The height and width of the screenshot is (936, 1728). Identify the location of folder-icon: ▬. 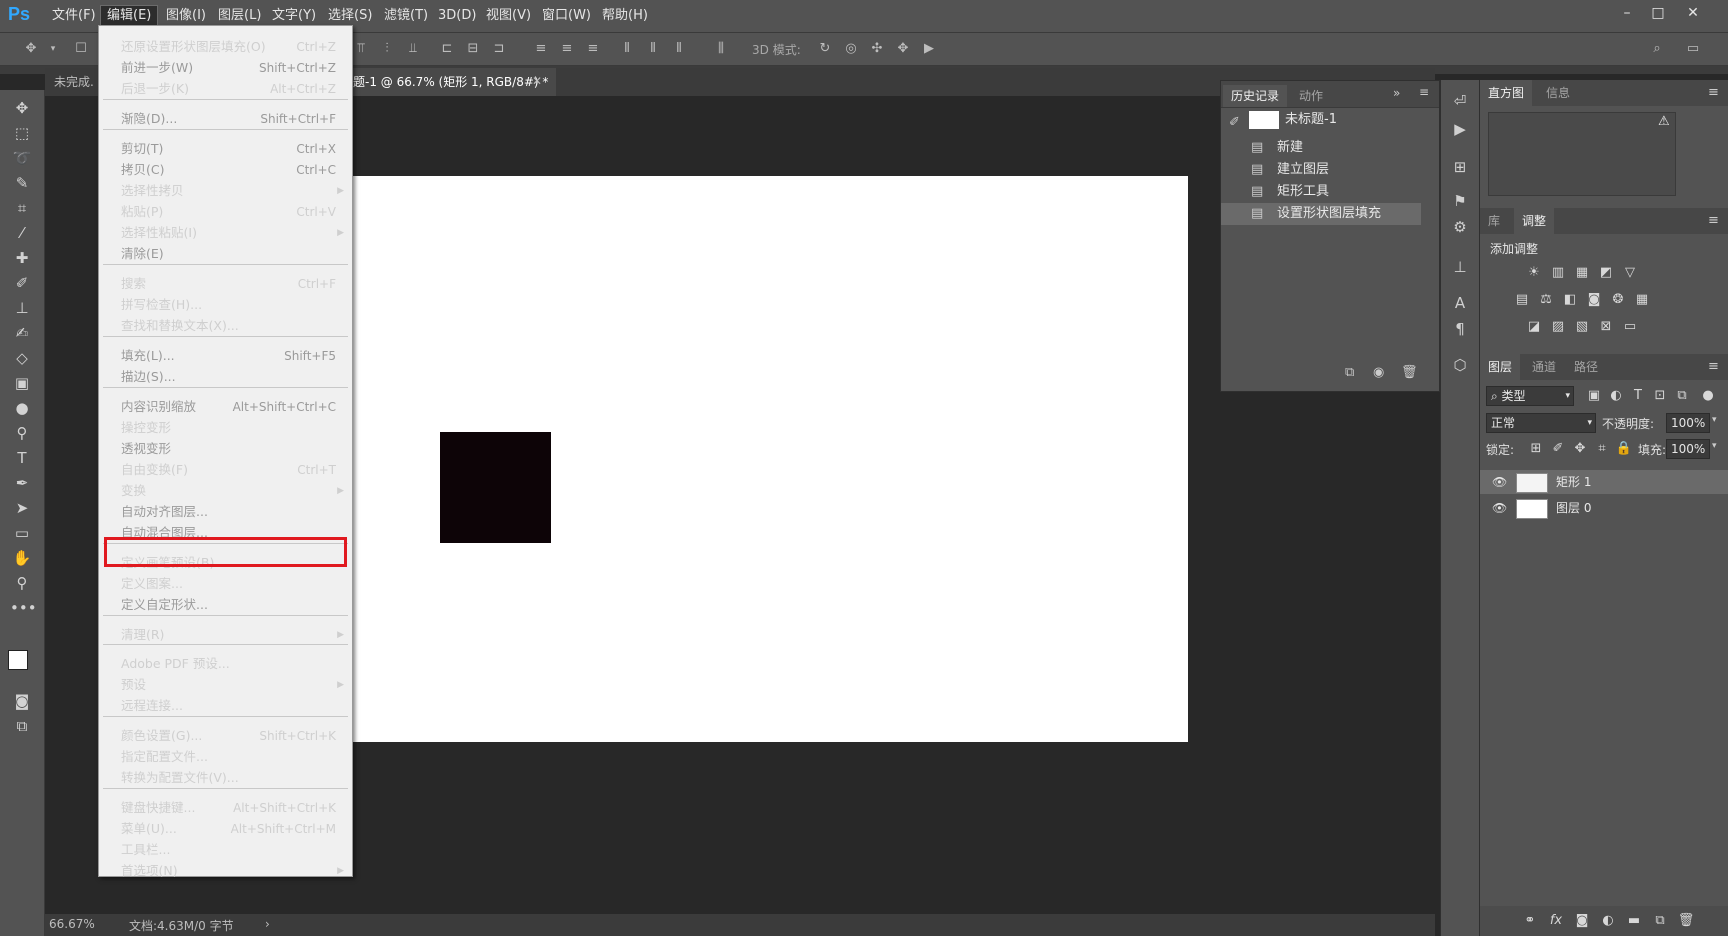
(1634, 921).